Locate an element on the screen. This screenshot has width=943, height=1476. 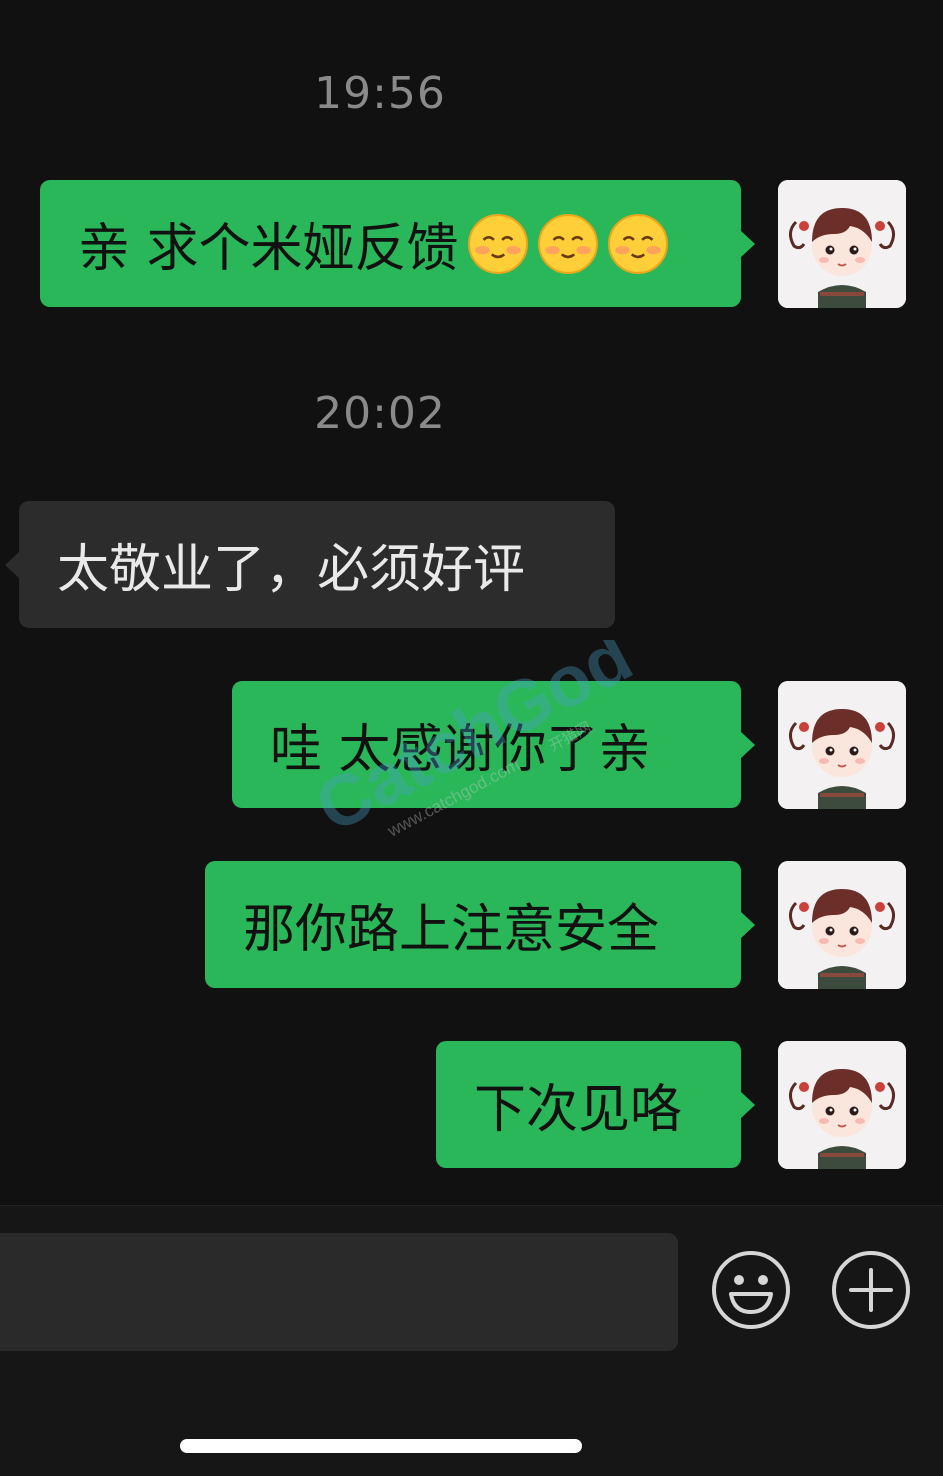
message-bubble-sent: 下次见咯 is located at coordinates (595, 1104).